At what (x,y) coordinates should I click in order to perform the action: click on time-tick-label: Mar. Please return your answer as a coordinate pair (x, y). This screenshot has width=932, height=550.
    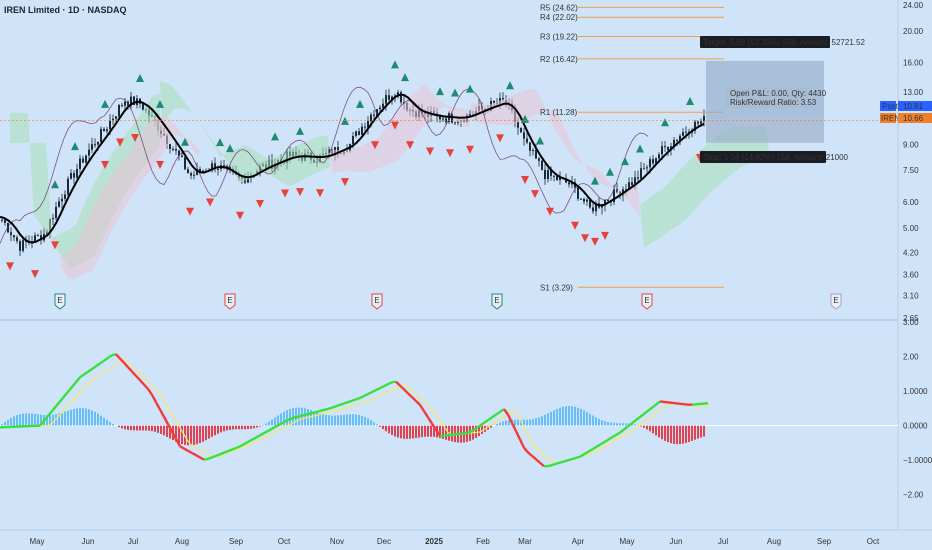
    Looking at the image, I should click on (525, 541).